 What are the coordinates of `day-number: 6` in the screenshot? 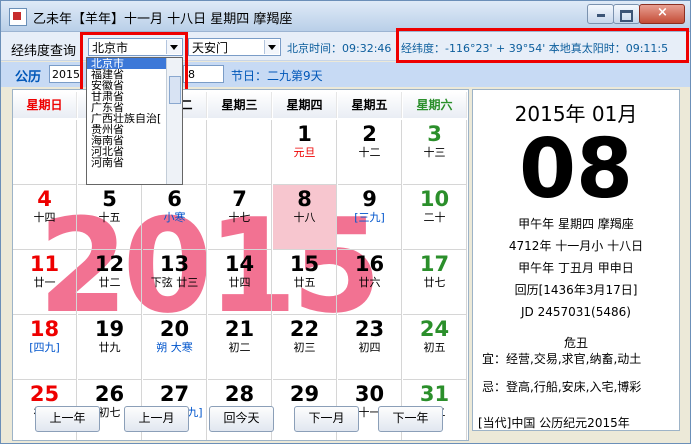 It's located at (174, 199).